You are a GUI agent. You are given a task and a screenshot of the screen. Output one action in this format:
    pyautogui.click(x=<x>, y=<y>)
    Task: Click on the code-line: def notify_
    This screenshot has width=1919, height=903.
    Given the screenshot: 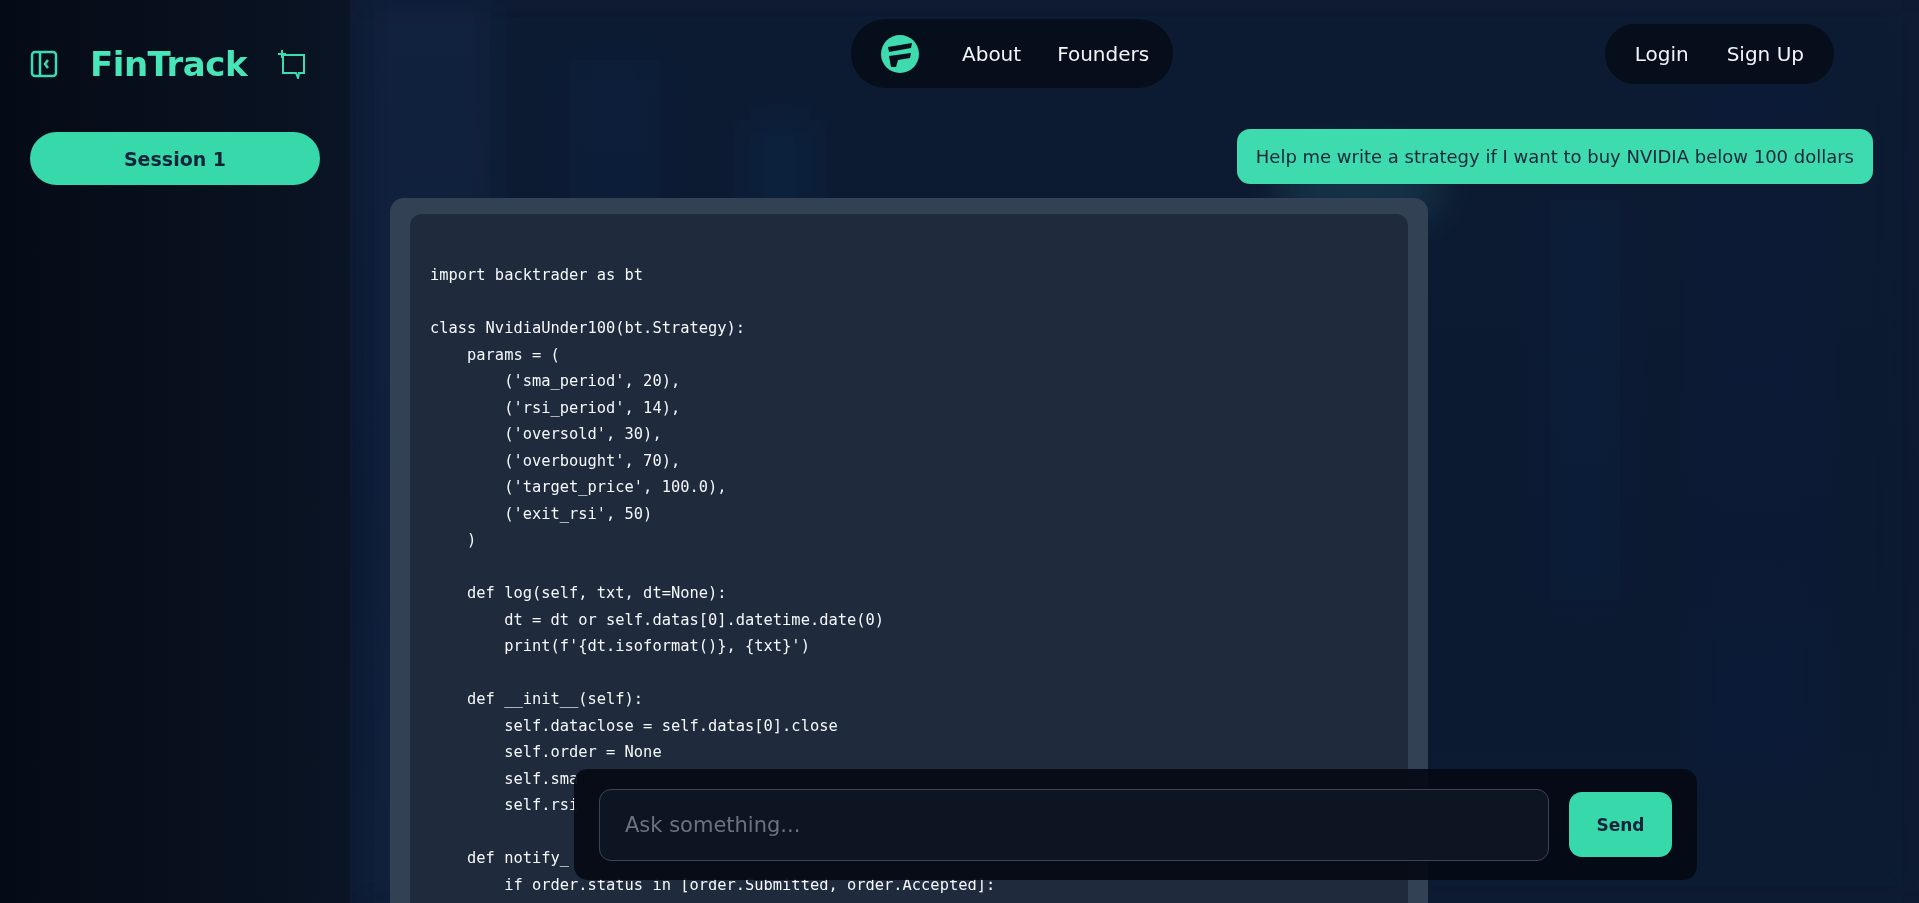 What is the action you would take?
    pyautogui.click(x=517, y=858)
    